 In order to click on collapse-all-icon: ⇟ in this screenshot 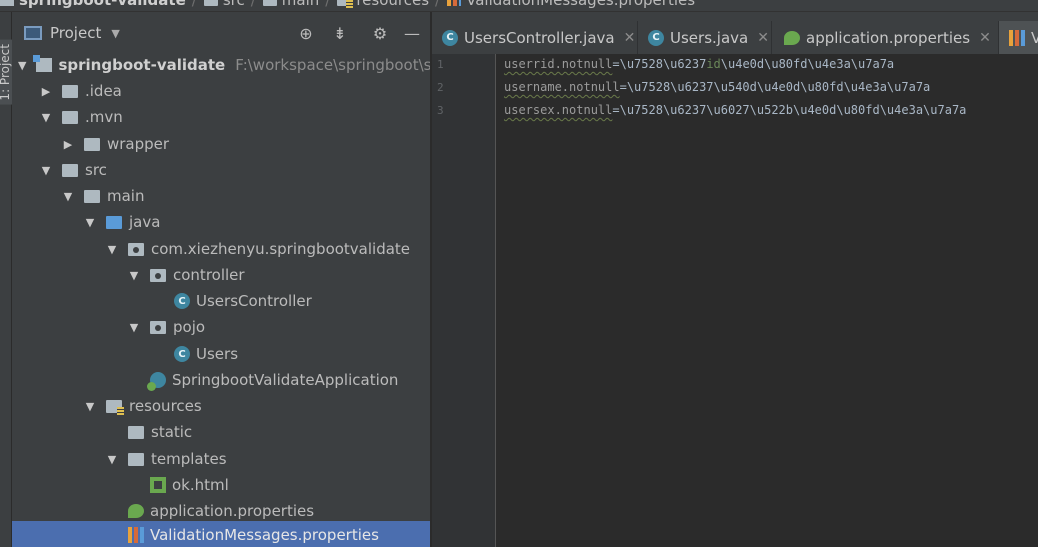, I will do `click(340, 33)`.